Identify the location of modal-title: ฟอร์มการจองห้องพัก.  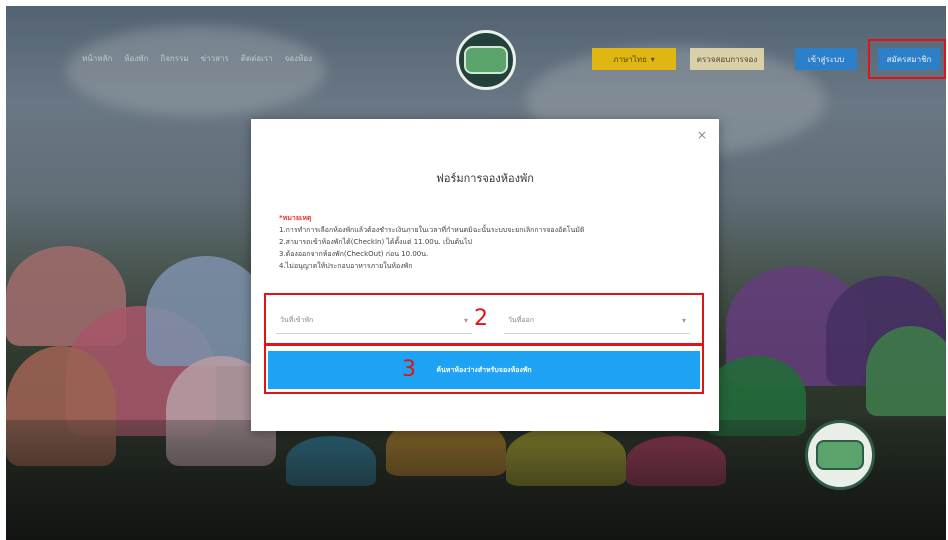
(485, 178).